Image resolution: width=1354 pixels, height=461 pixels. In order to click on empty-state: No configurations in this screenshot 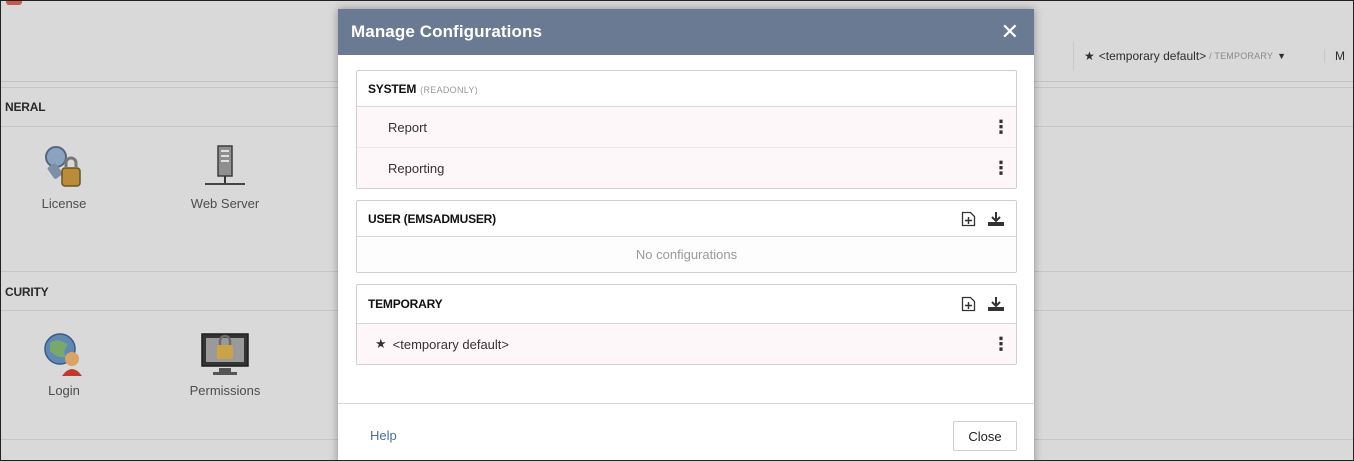, I will do `click(686, 254)`.